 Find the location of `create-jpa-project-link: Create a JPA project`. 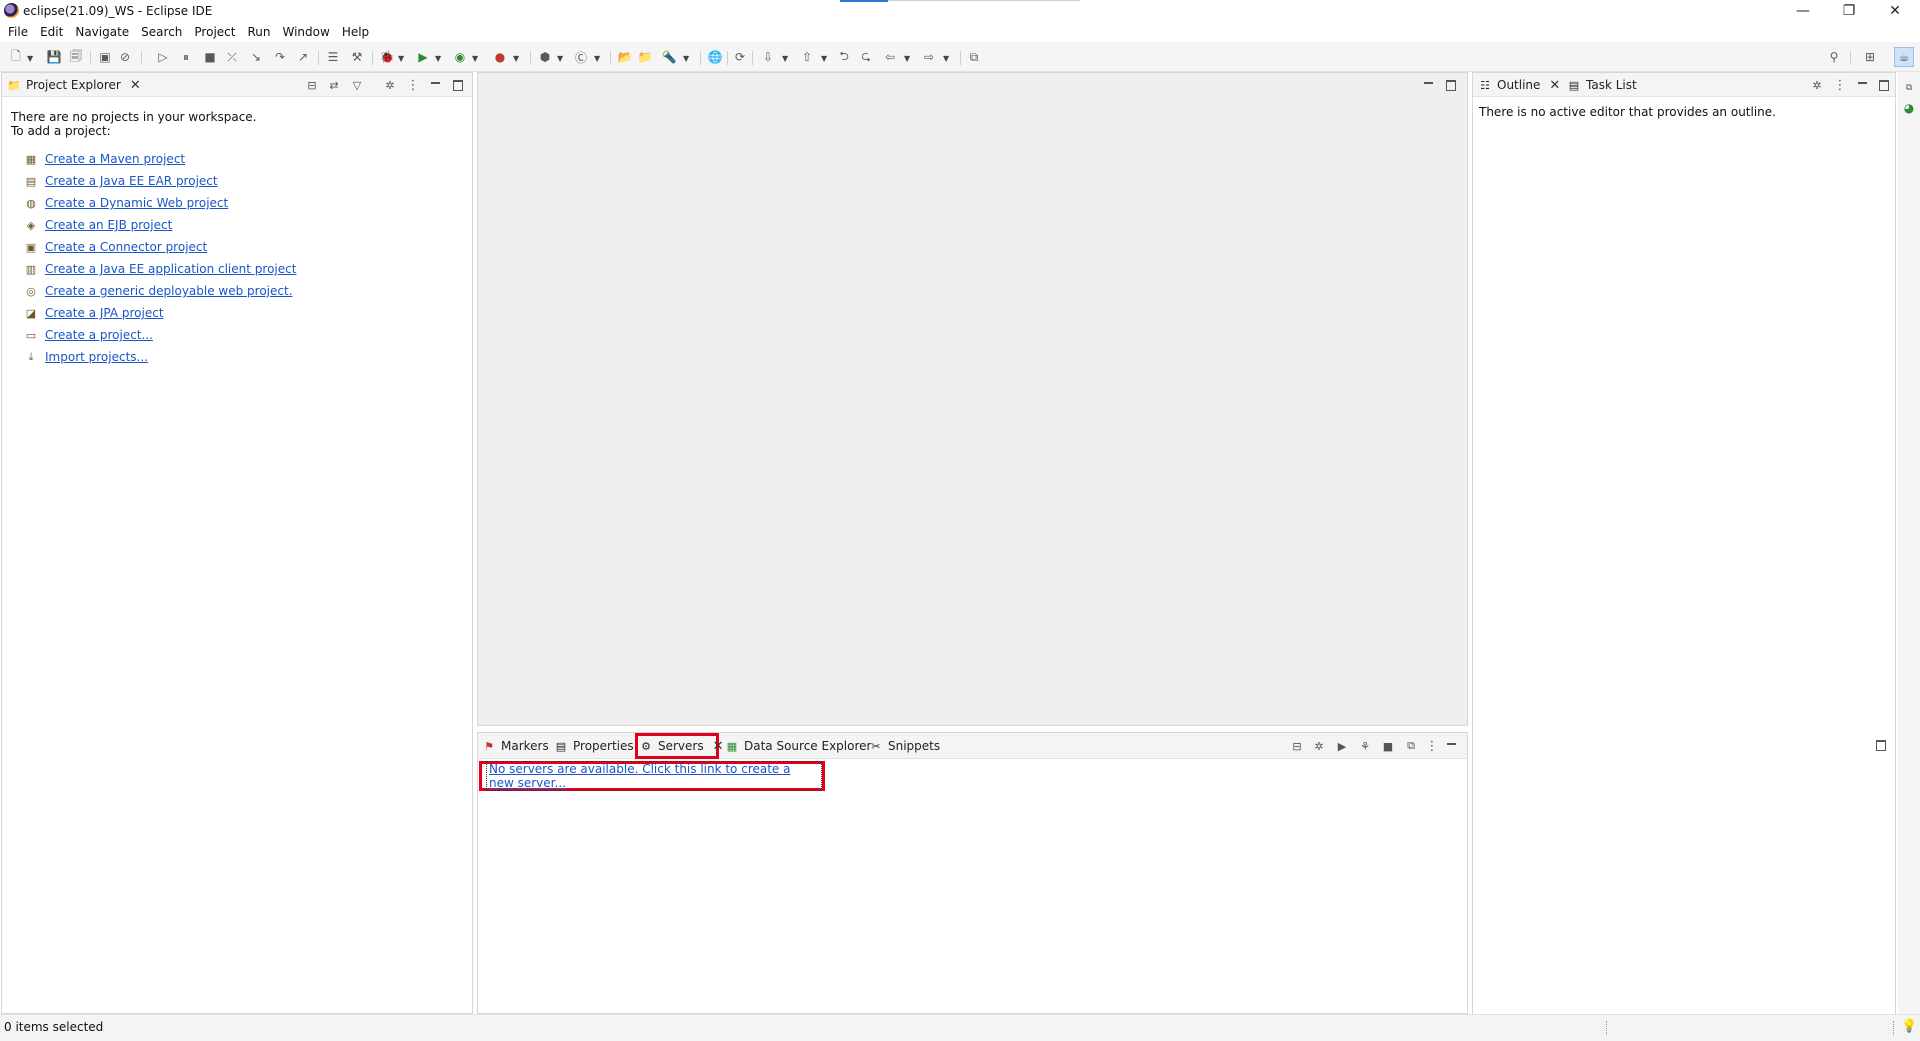

create-jpa-project-link: Create a JPA project is located at coordinates (104, 313).